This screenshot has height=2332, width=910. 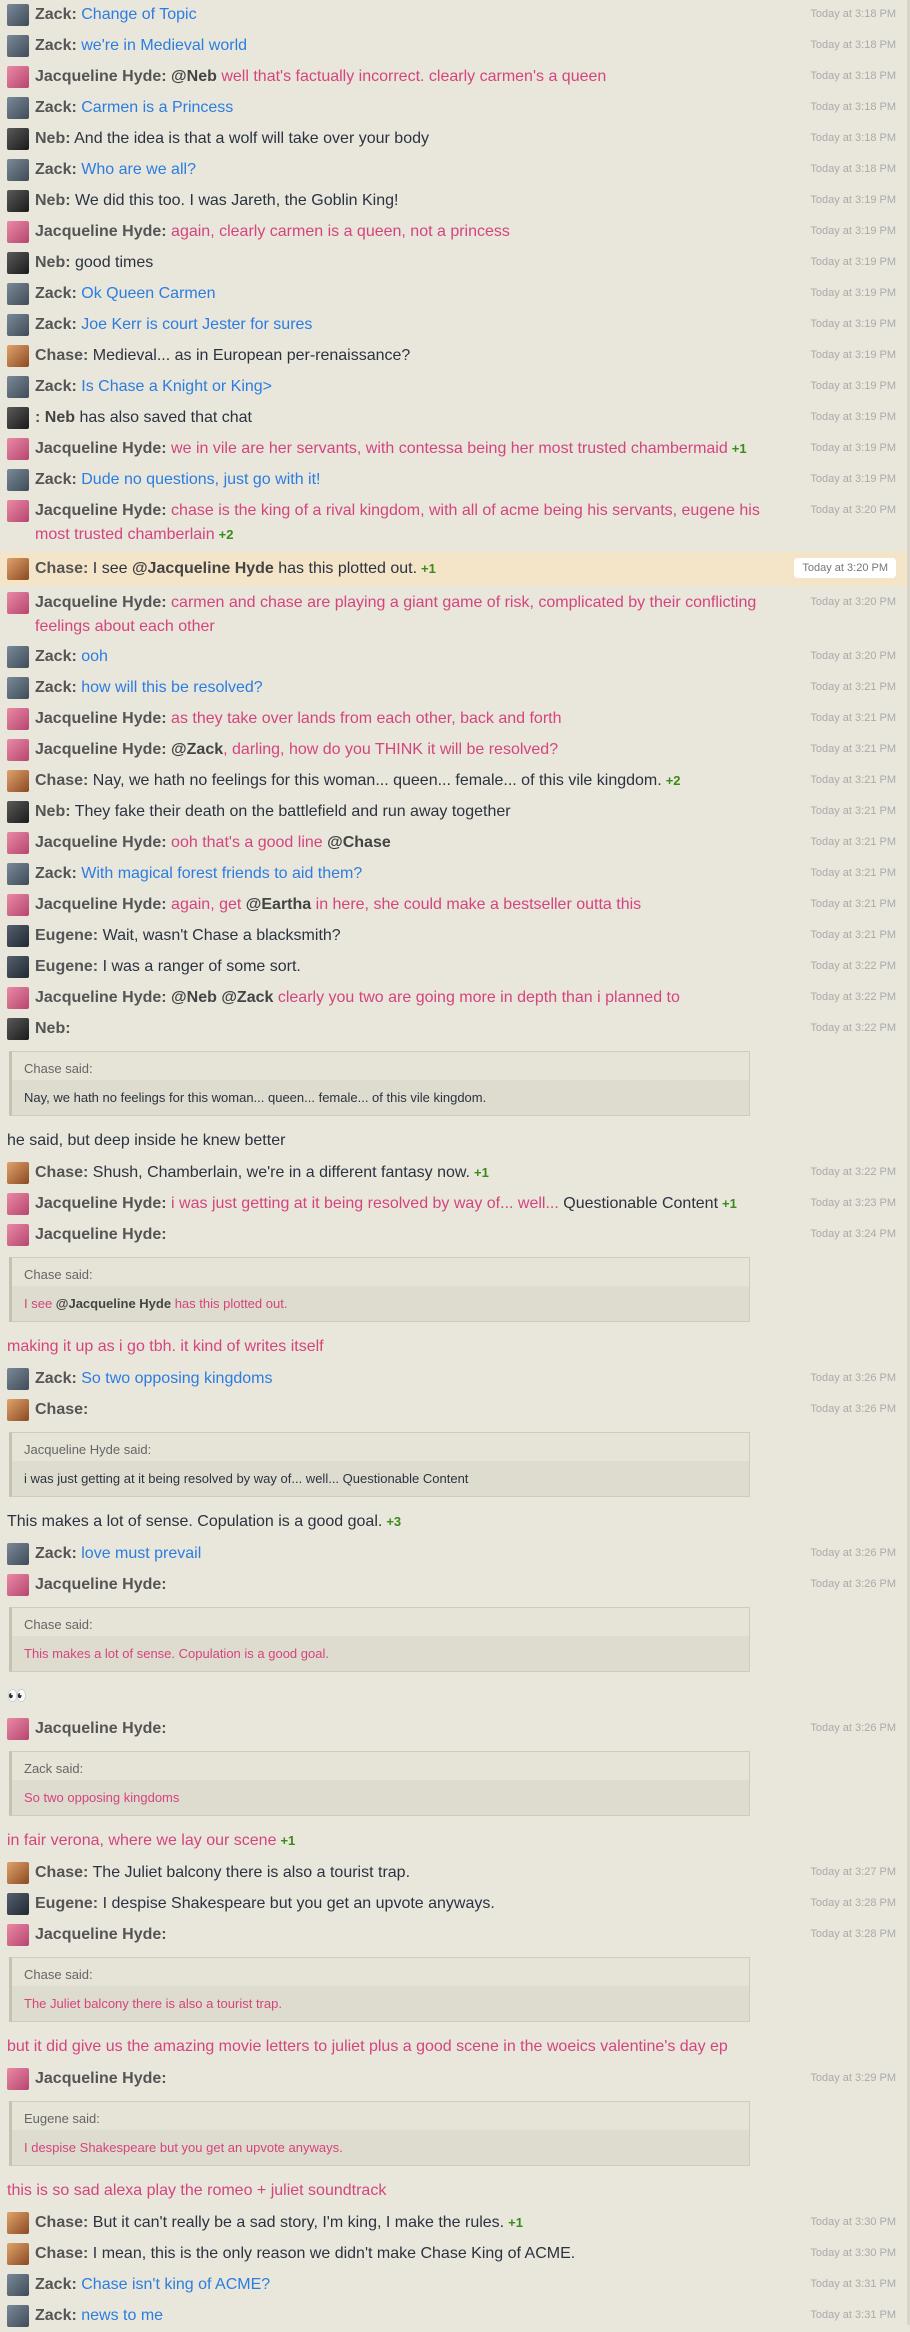 What do you see at coordinates (66, 1903) in the screenshot?
I see `author-name: Eugene:` at bounding box center [66, 1903].